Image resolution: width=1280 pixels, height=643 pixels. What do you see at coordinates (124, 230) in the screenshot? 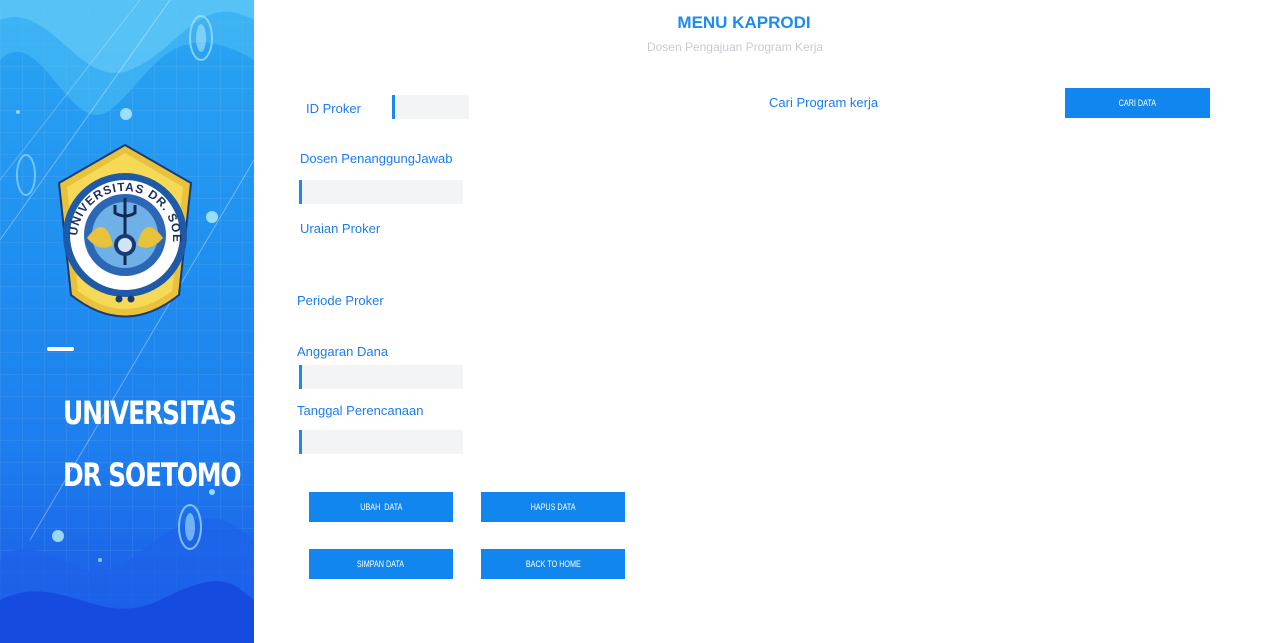
I see `university-seal-icon: UNIVERSITAS DR. SOETOMO` at bounding box center [124, 230].